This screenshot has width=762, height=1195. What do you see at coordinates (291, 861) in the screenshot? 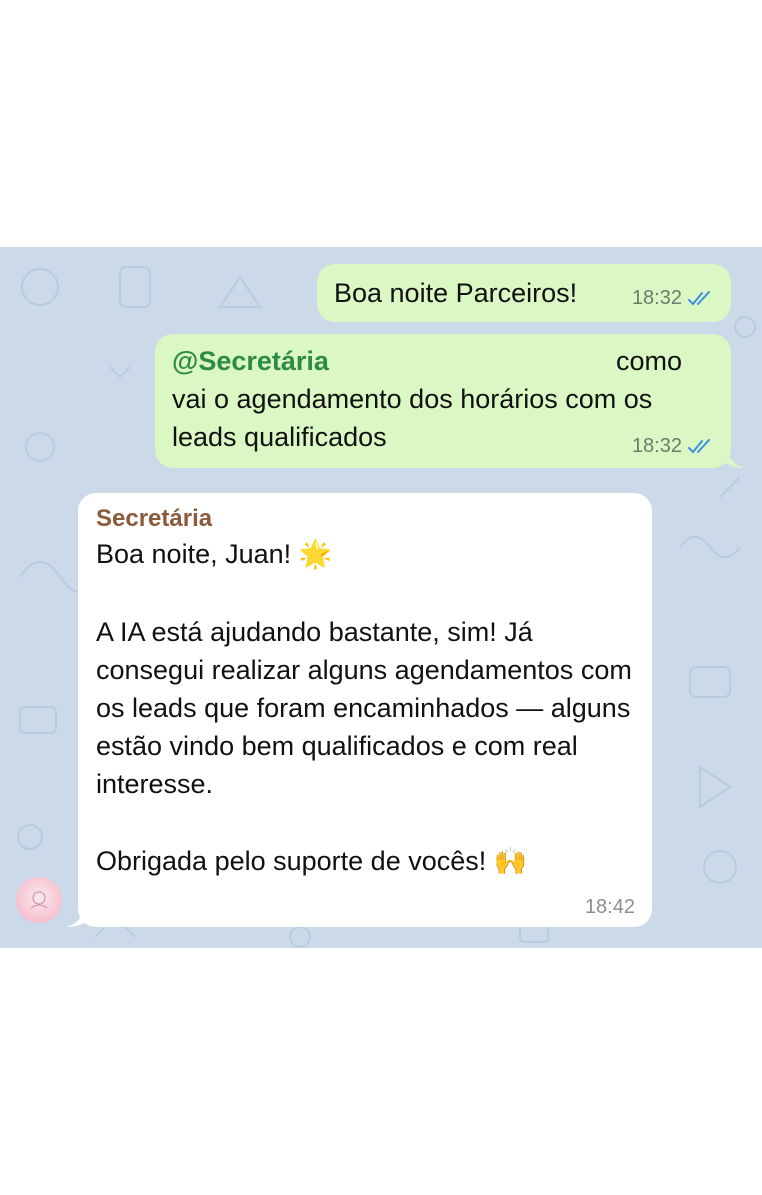
I see `closing-text: Obrigada pelo suporte de vocês!` at bounding box center [291, 861].